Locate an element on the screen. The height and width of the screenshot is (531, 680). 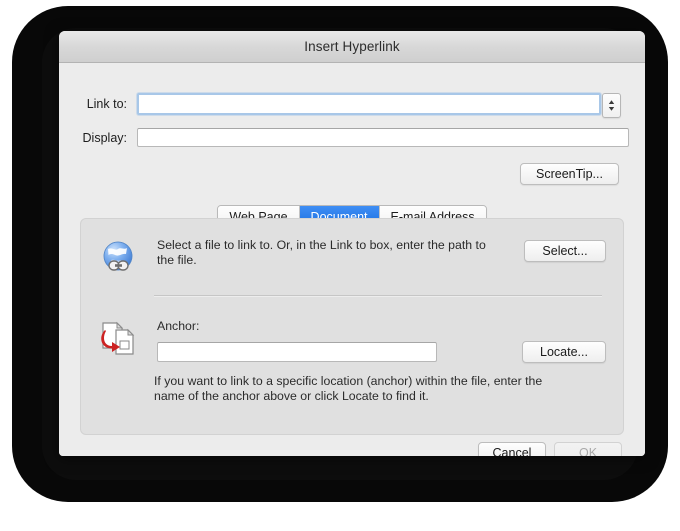
cancel-button: Cancel is located at coordinates (512, 449).